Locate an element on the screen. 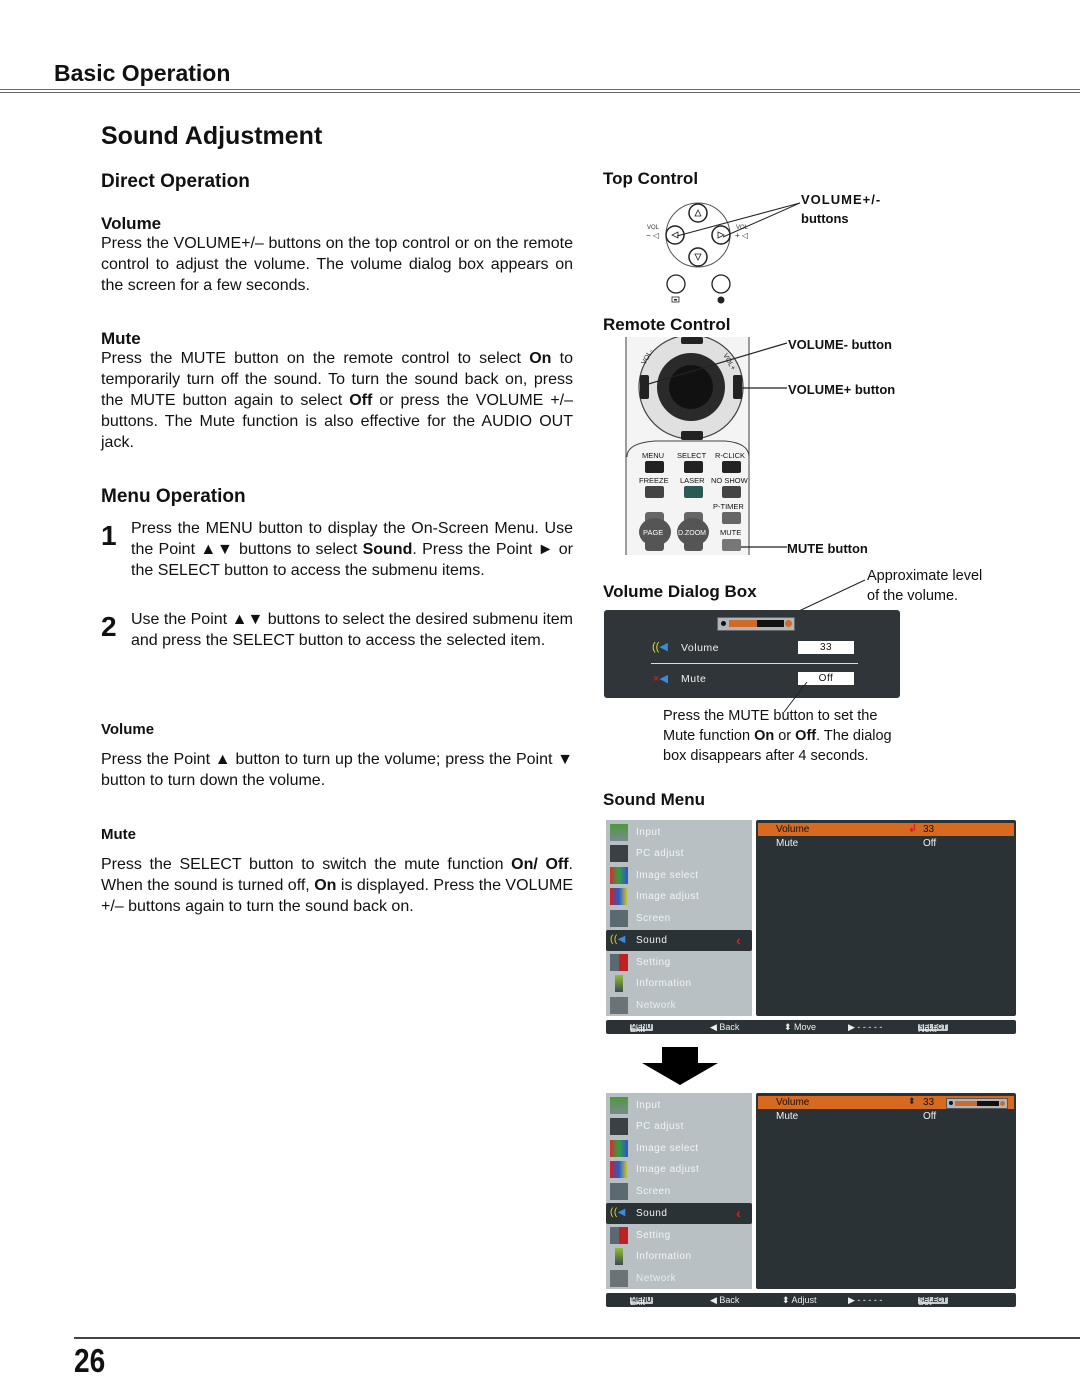 This screenshot has width=1080, height=1397. step-number: 2 is located at coordinates (109, 626).